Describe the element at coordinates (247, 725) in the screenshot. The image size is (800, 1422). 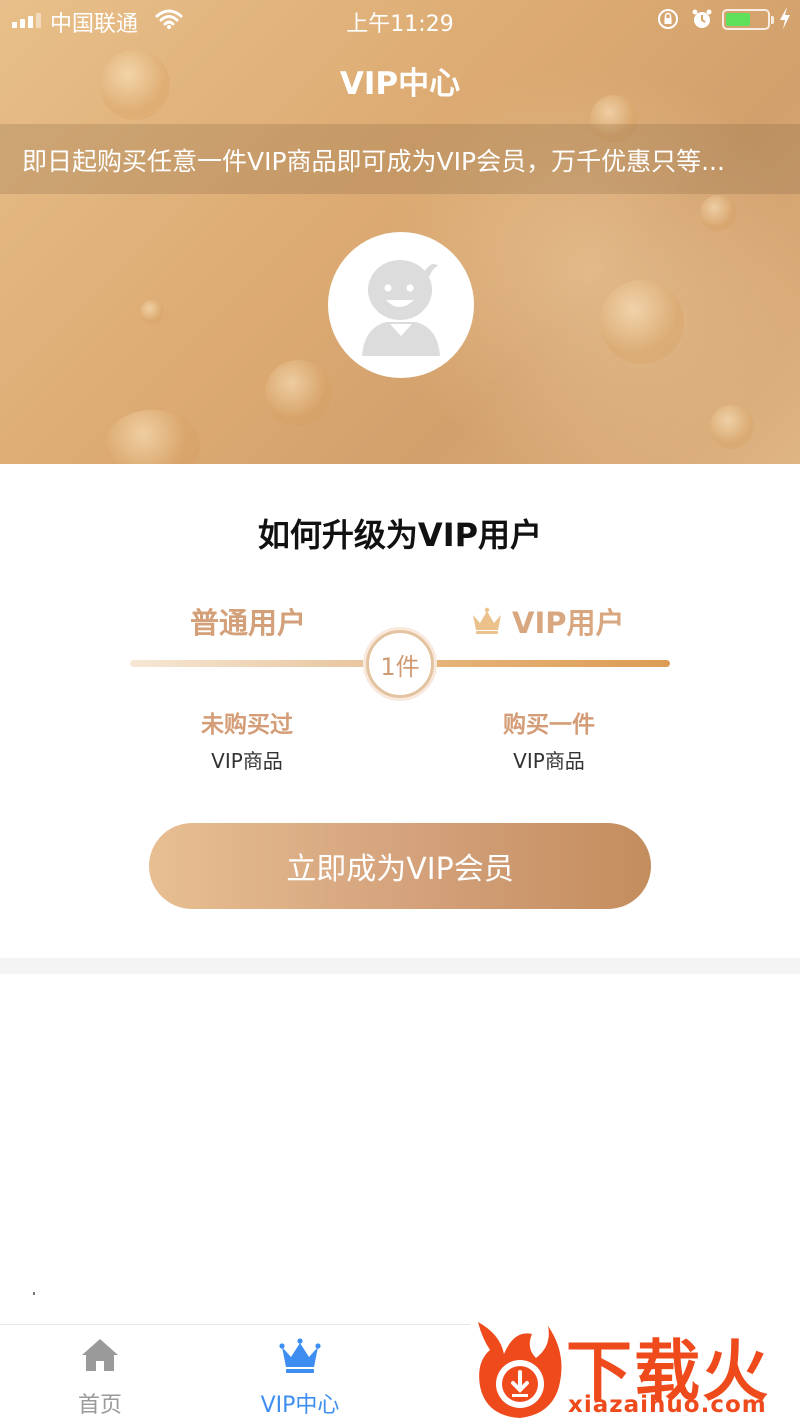
I see `normal-condition-line1: 未购买过` at that location.